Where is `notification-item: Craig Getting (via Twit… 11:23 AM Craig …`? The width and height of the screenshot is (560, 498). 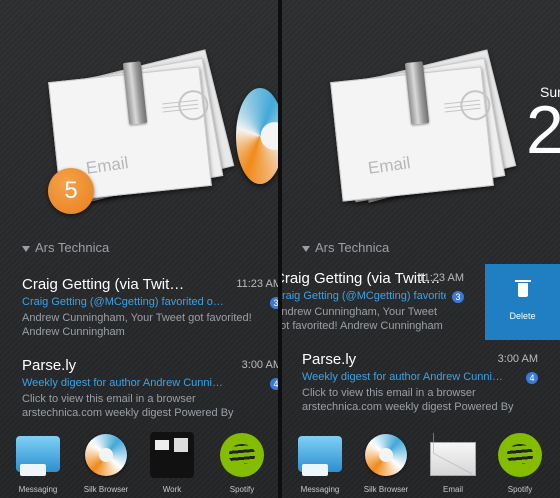
notification-item: Craig Getting (via Twit… 11:23 AM Craig … is located at coordinates (150, 311).